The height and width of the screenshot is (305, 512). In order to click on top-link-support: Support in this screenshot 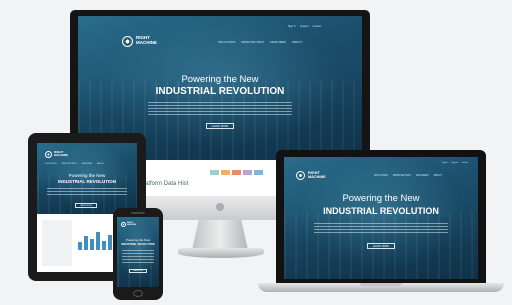, I will do `click(304, 26)`.